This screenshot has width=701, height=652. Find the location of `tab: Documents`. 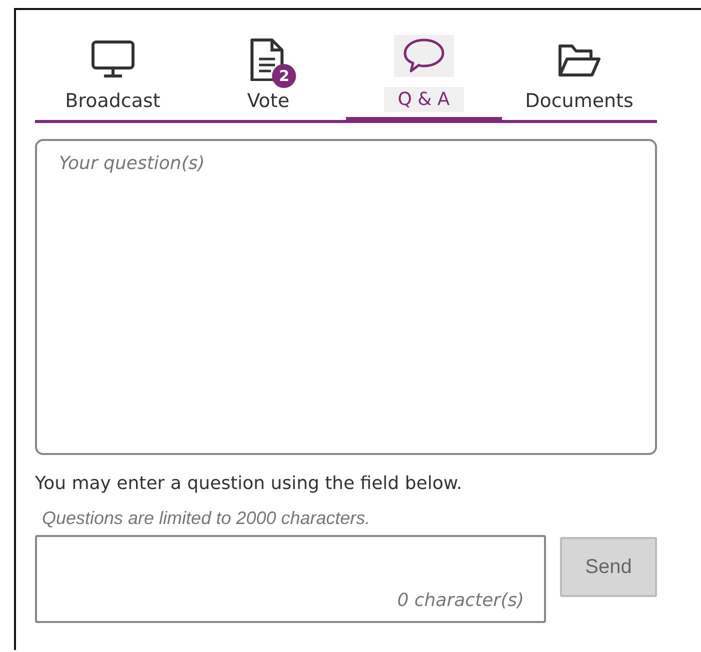

tab: Documents is located at coordinates (579, 70).